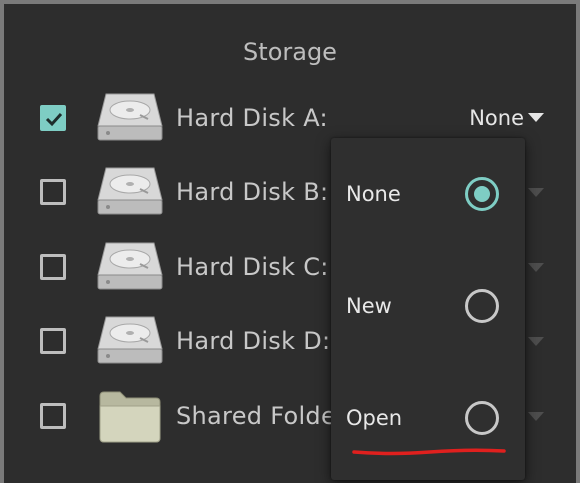 The width and height of the screenshot is (580, 483). I want to click on red-underline-annotation, so click(429, 452).